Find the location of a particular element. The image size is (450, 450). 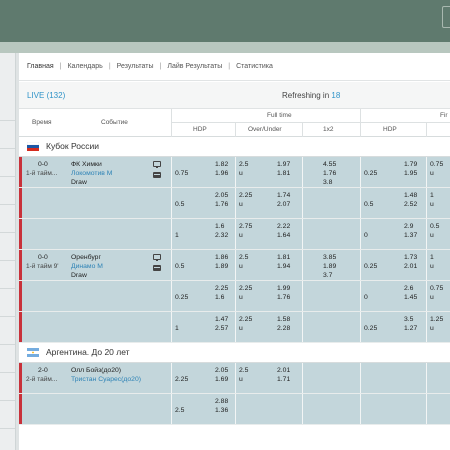

hdp-away-odds: 1.89 is located at coordinates (221, 266).